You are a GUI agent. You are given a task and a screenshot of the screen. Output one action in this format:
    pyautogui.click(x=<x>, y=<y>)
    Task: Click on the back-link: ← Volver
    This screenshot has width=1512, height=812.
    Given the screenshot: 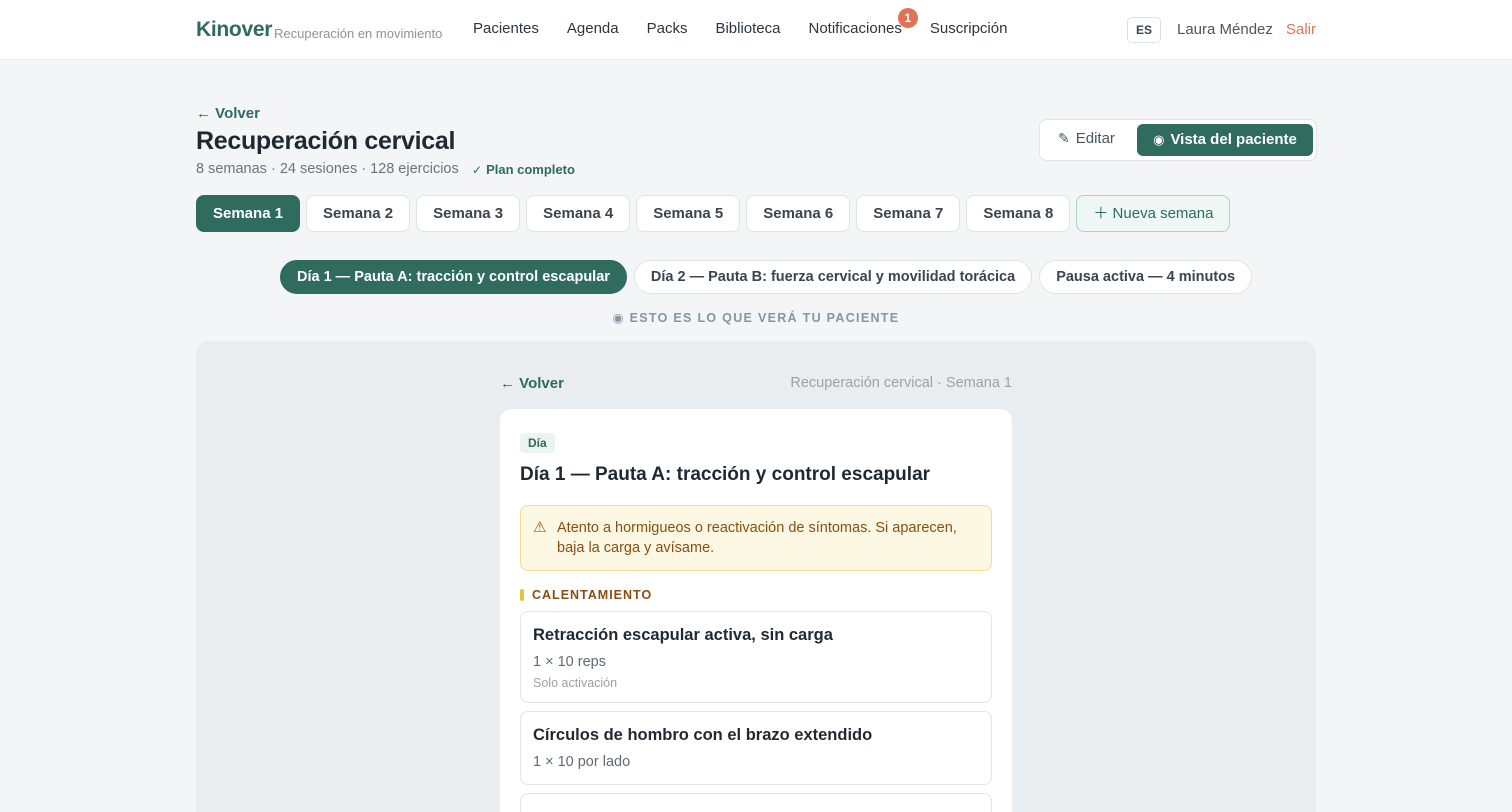 What is the action you would take?
    pyautogui.click(x=228, y=113)
    